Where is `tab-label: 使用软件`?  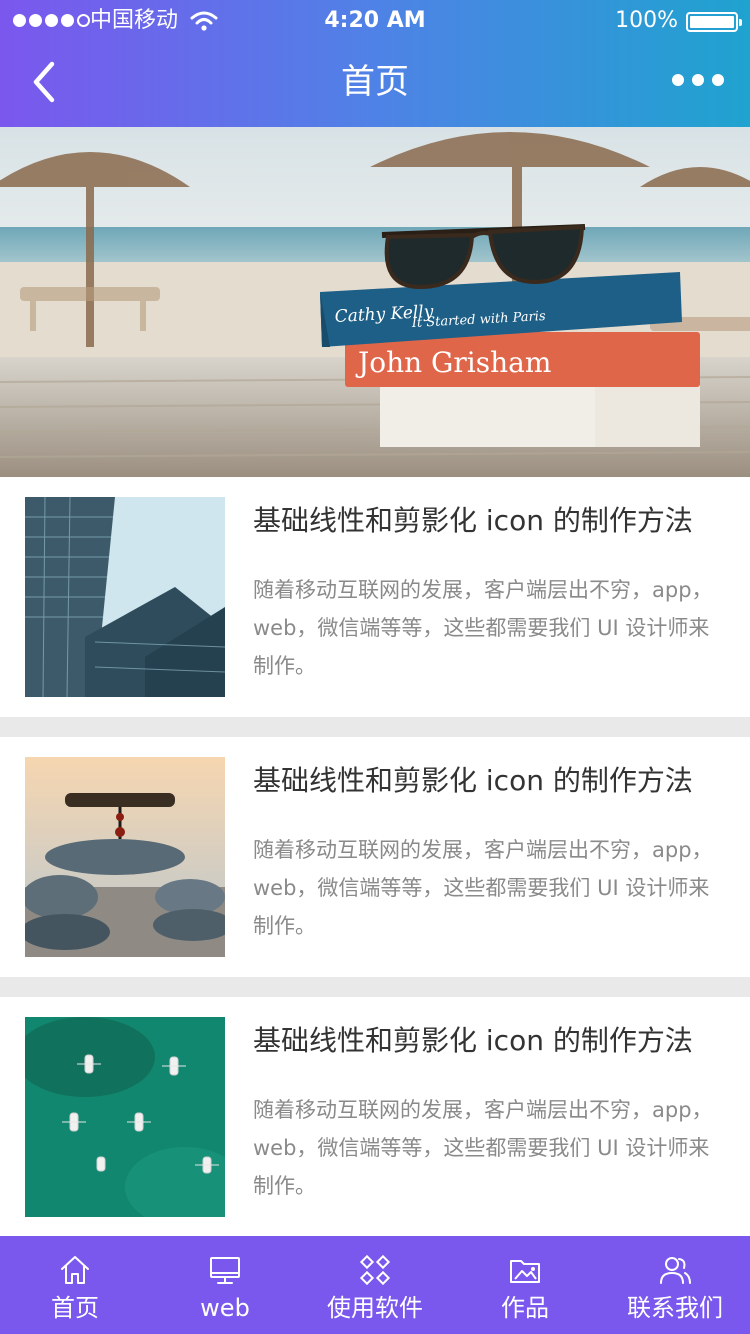 tab-label: 使用软件 is located at coordinates (375, 1308).